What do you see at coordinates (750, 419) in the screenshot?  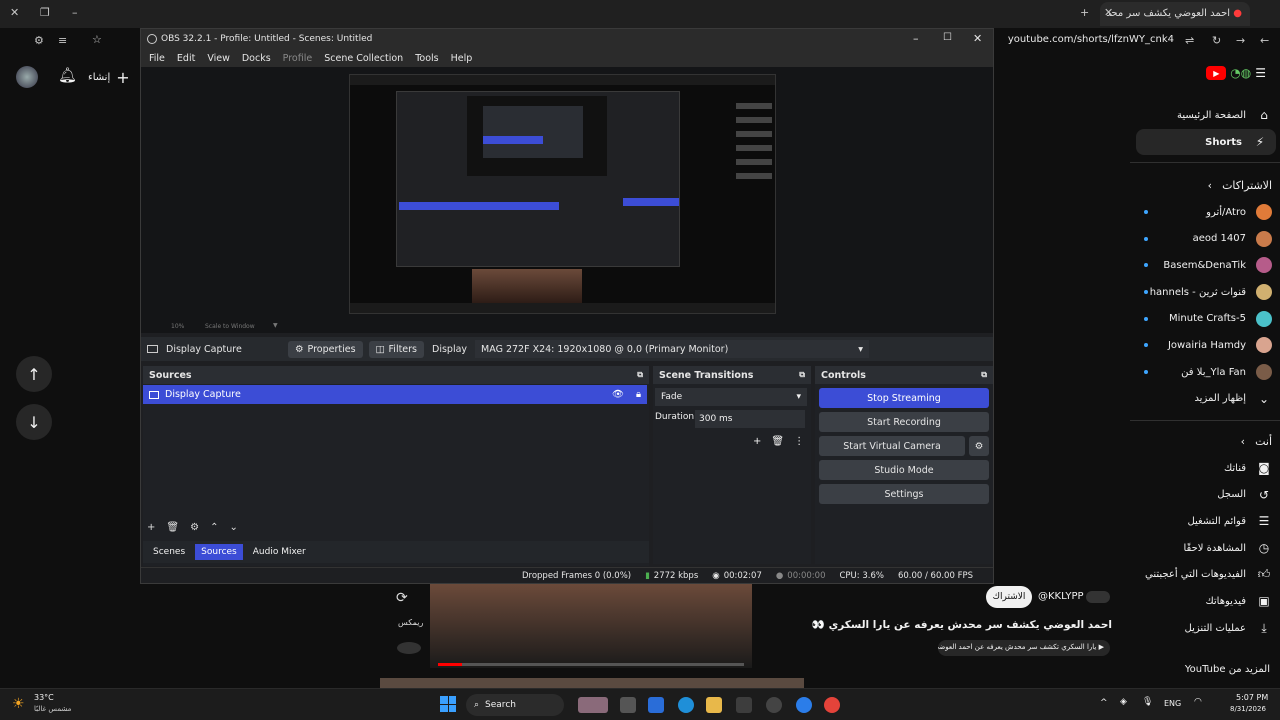 I see `duration-input: 300 ms` at bounding box center [750, 419].